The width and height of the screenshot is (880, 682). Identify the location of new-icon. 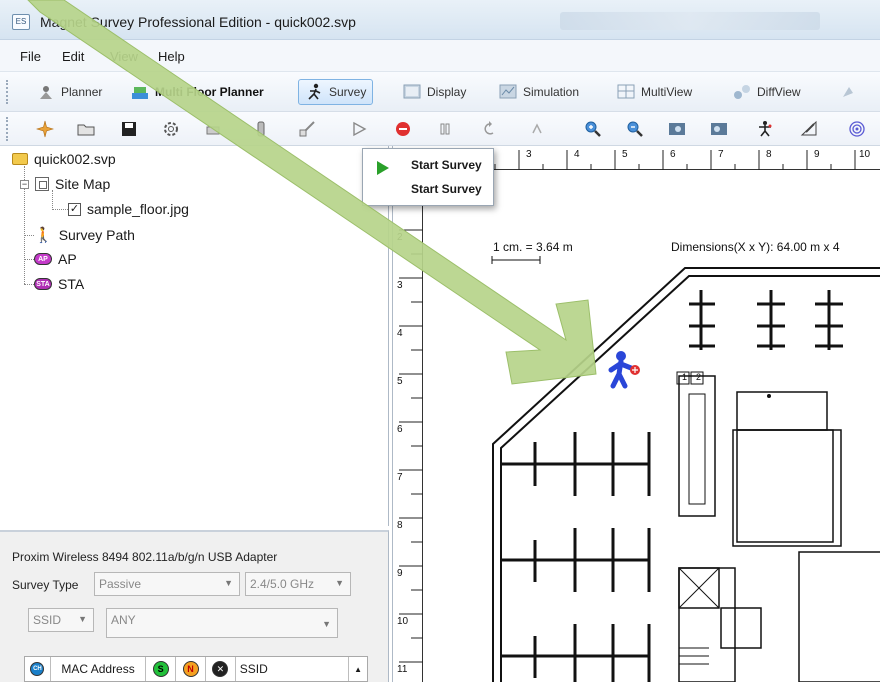
(45, 129).